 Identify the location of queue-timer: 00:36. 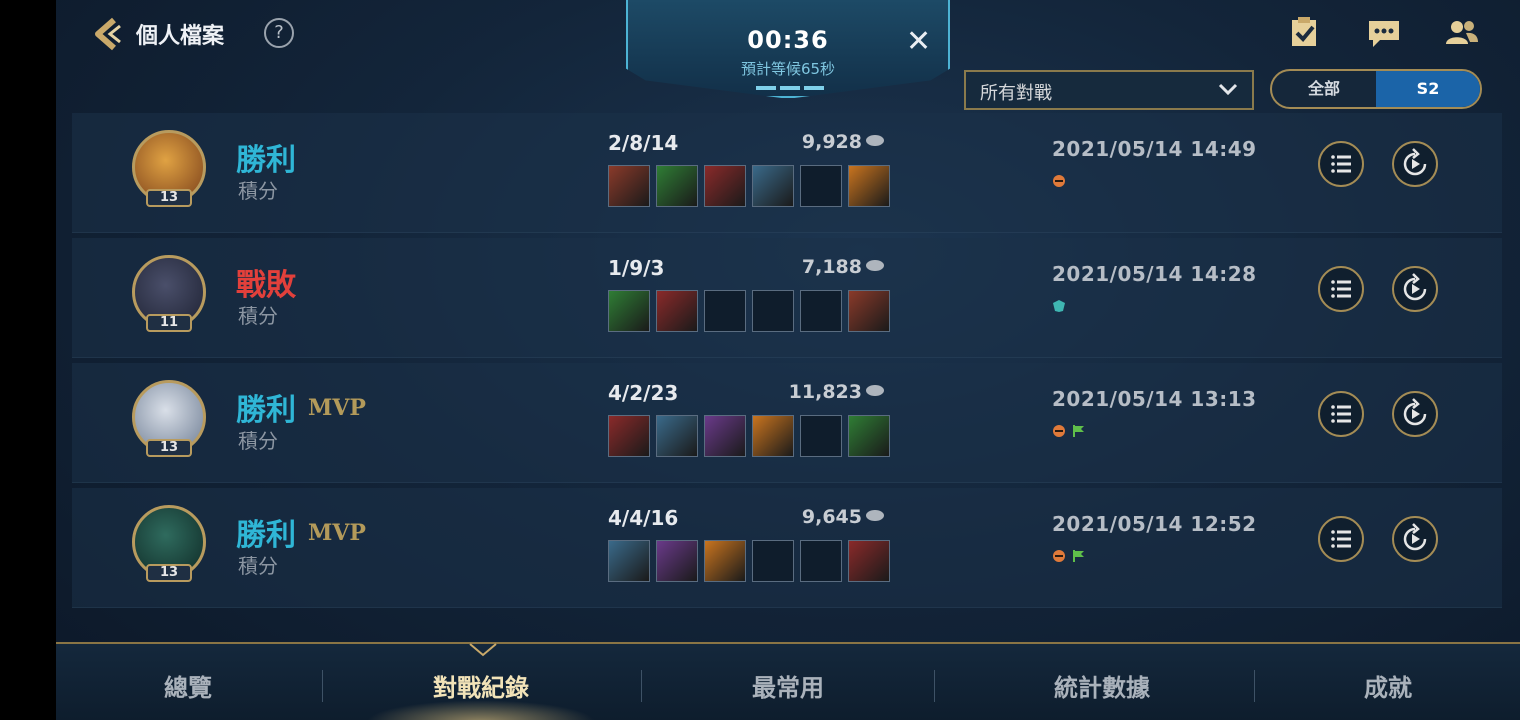
(788, 40).